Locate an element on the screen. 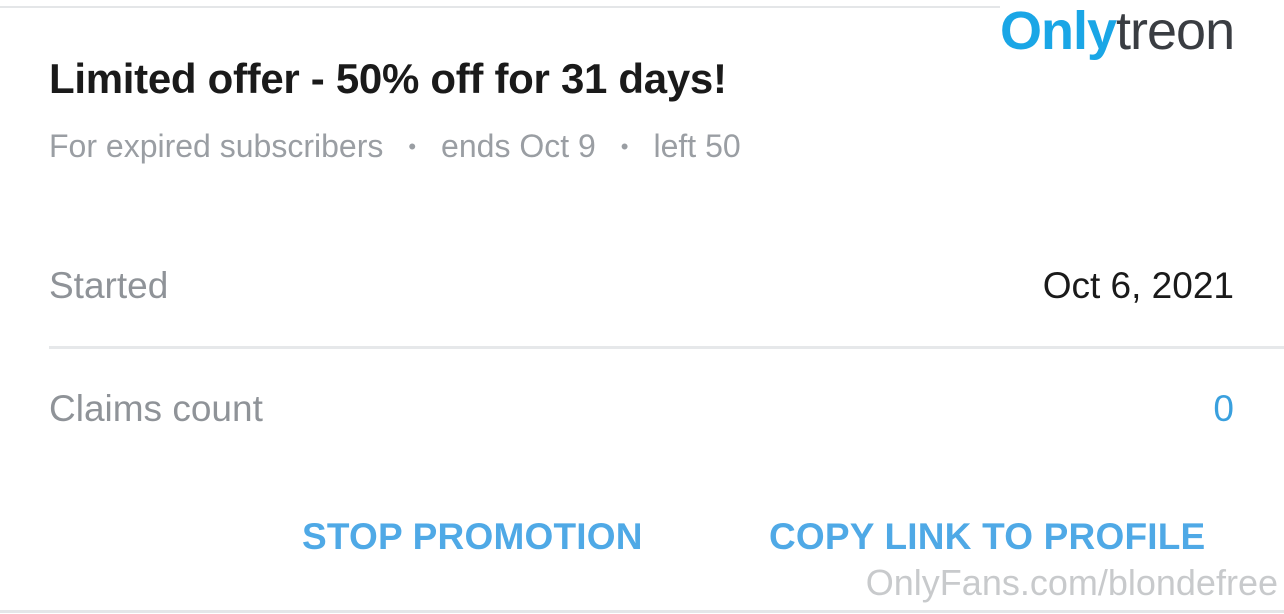  offer-audience: For expired subscribers is located at coordinates (216, 146).